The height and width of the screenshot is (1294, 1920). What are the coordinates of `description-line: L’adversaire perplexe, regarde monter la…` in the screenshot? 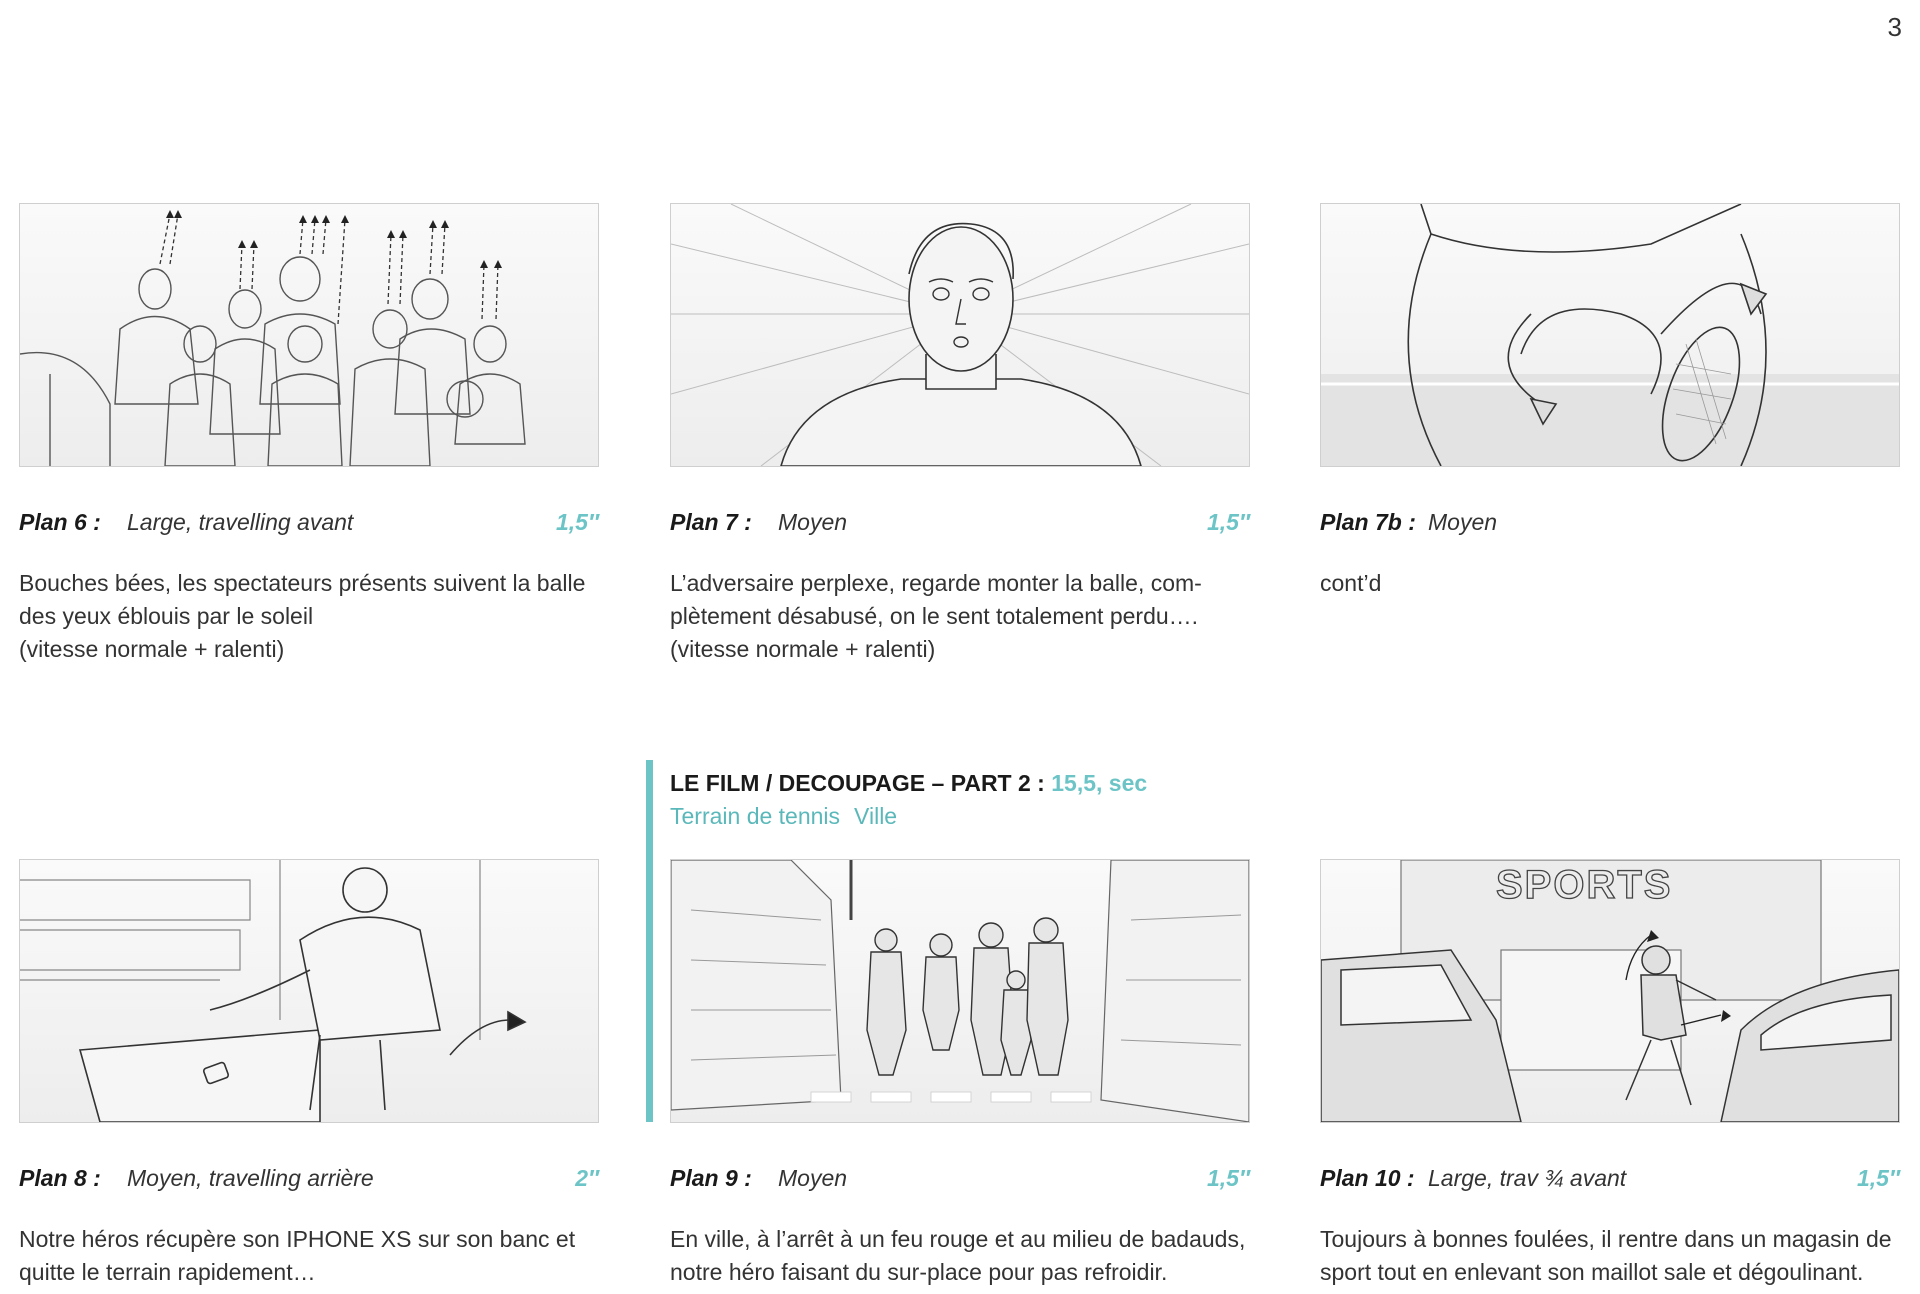 It's located at (936, 583).